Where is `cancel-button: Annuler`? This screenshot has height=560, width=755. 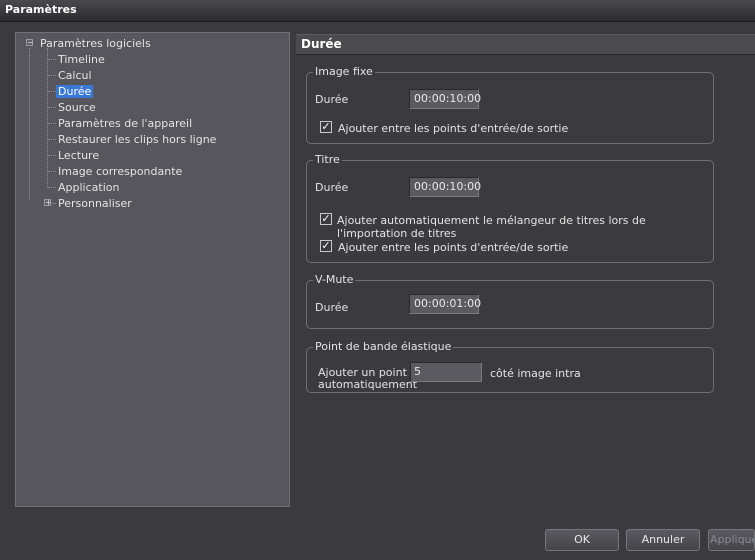
cancel-button: Annuler is located at coordinates (663, 540).